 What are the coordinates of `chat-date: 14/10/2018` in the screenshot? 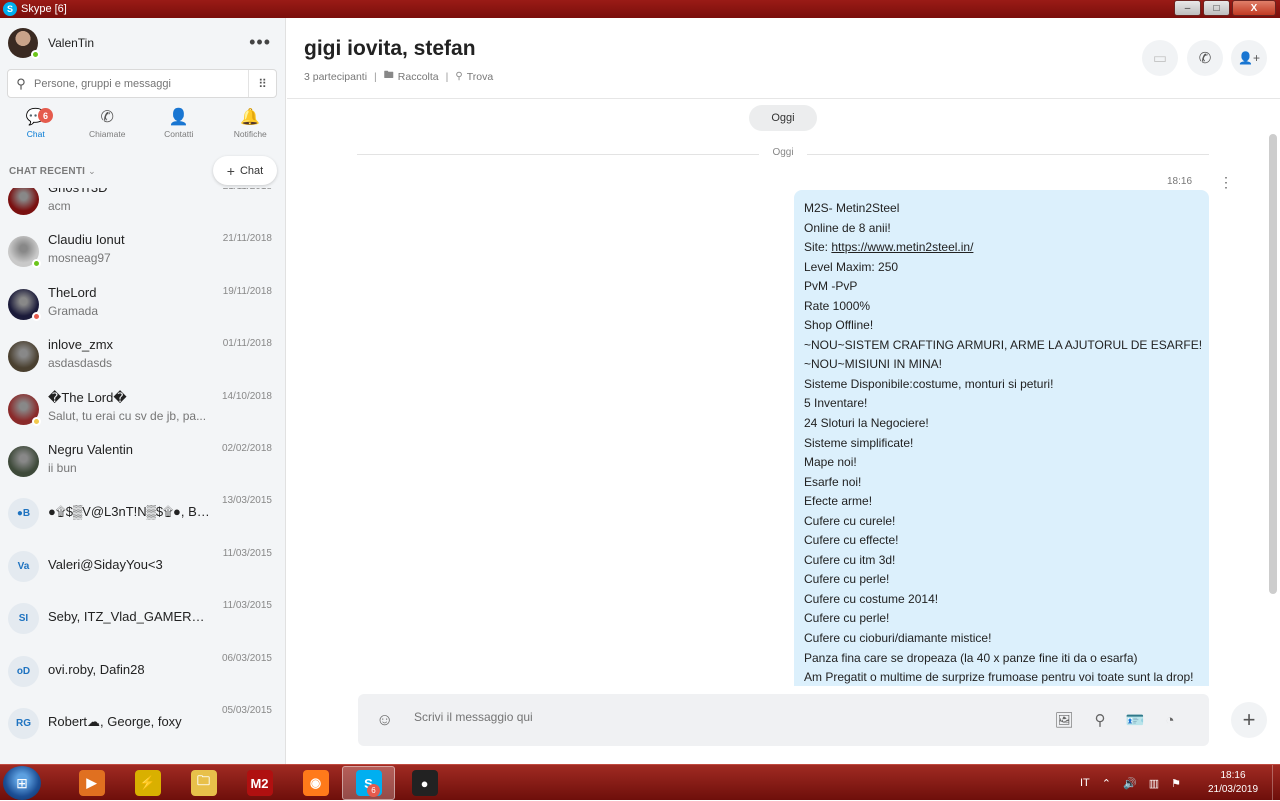 It's located at (246, 396).